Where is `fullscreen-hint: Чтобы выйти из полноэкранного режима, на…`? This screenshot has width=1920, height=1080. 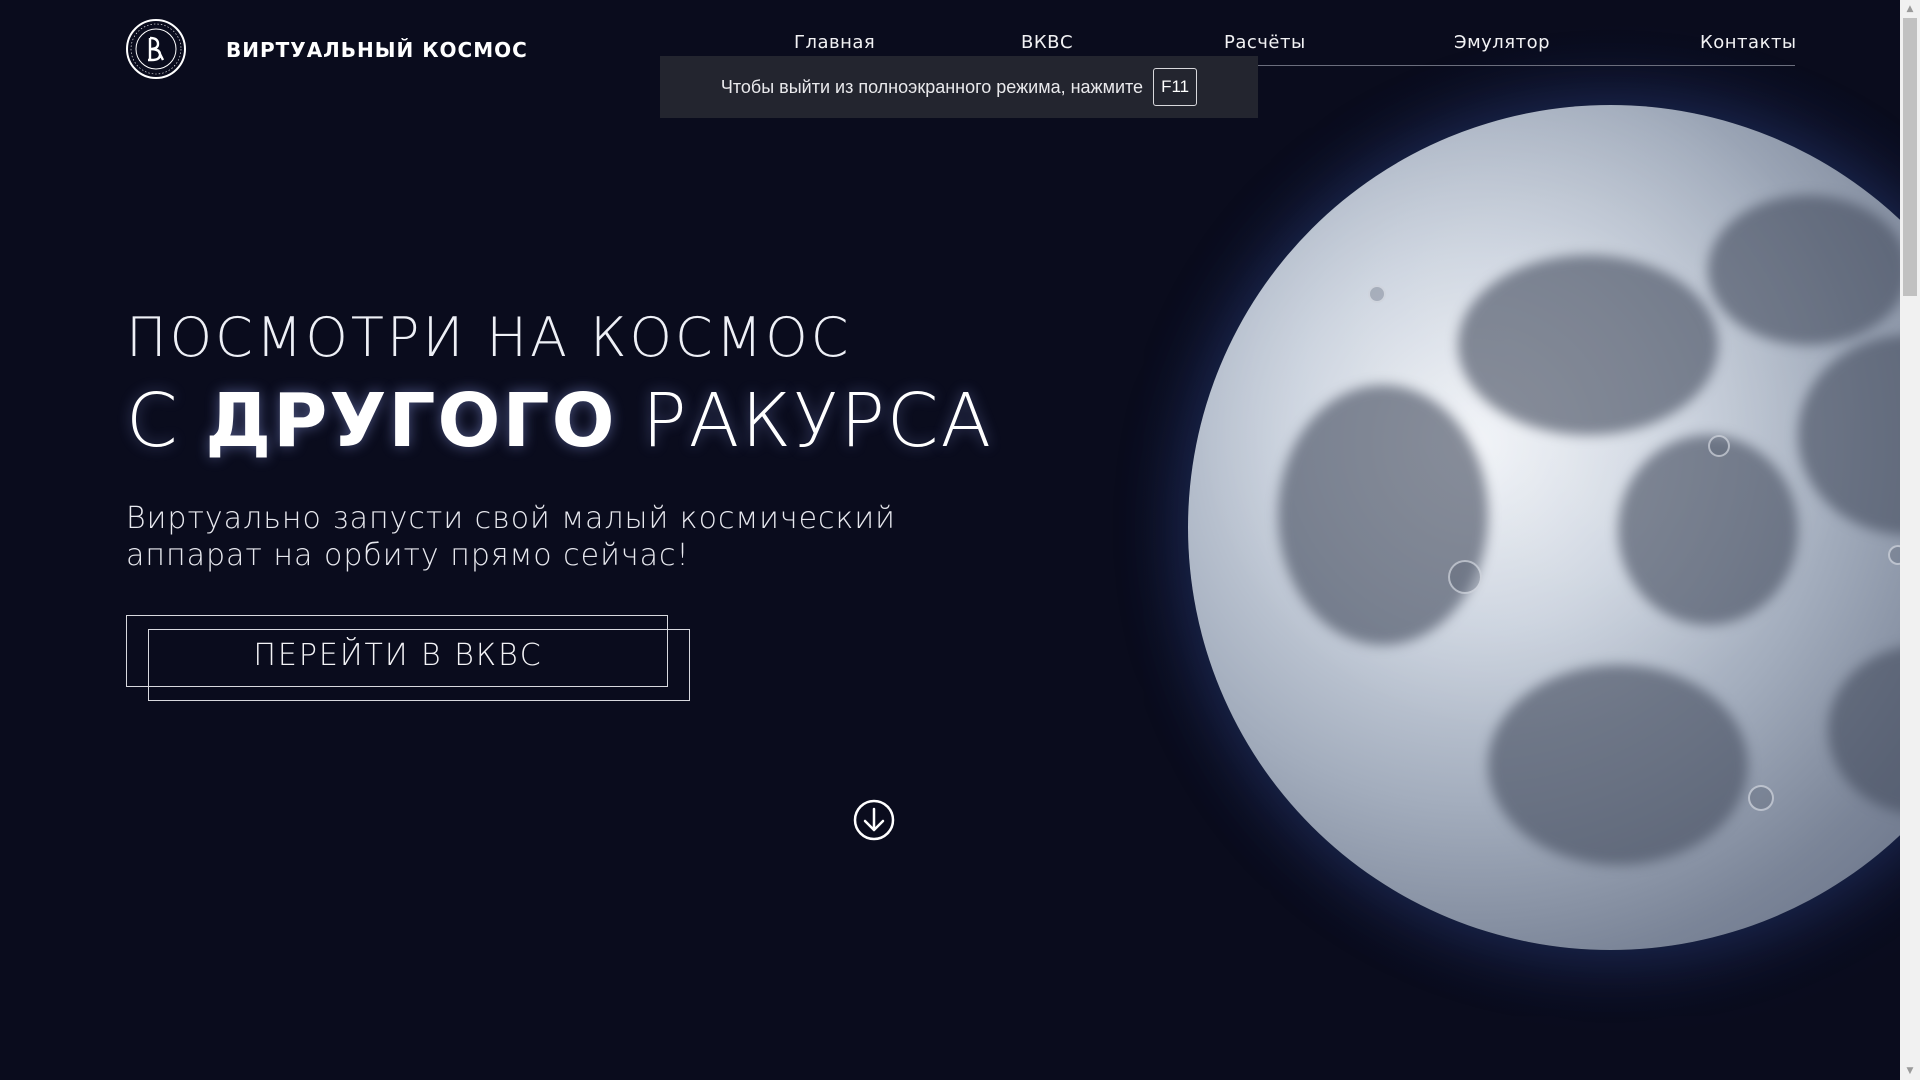 fullscreen-hint: Чтобы выйти из полноэкранного режима, на… is located at coordinates (959, 87).